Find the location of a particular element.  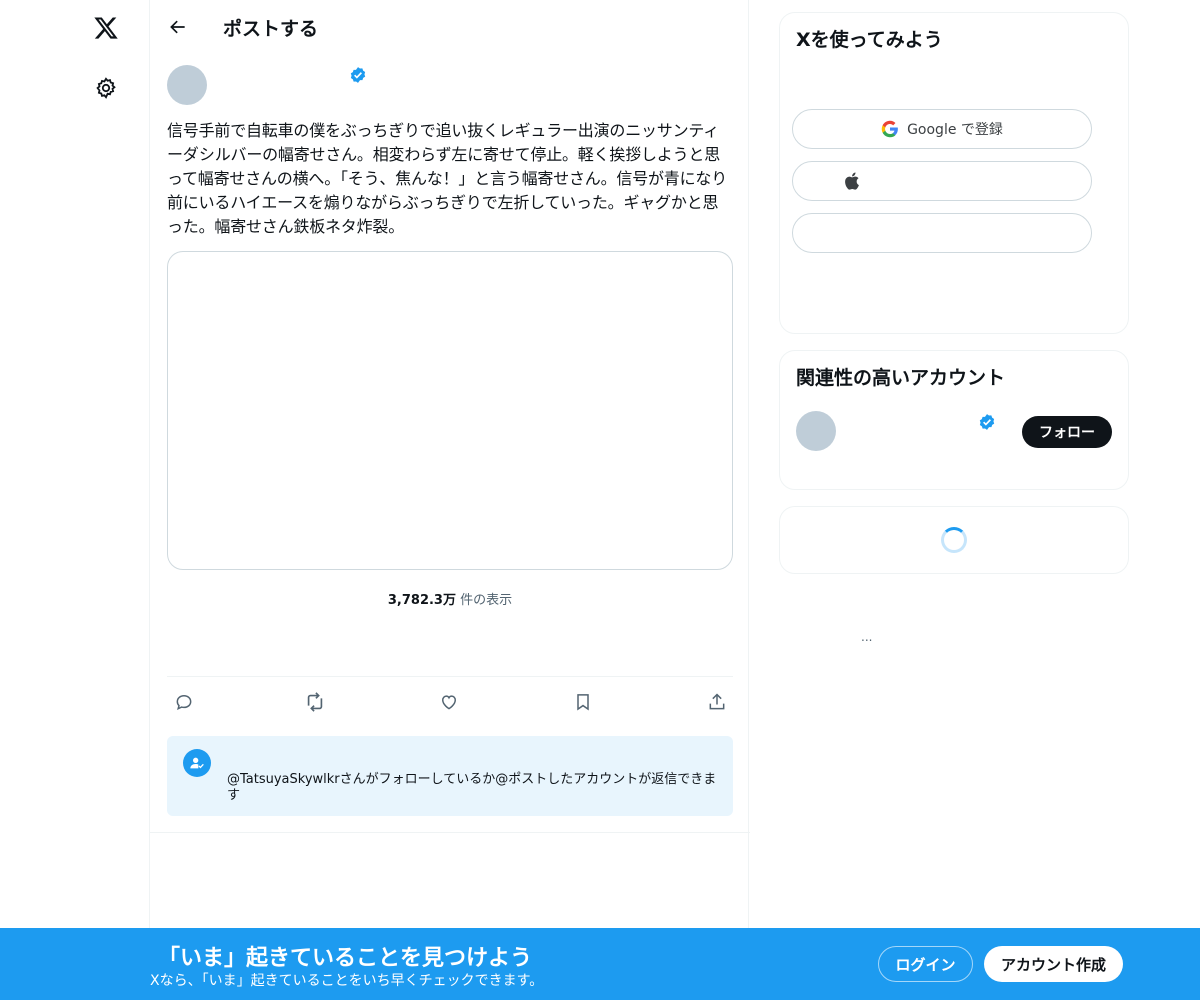

create-account-button: アカウント作成 is located at coordinates (1053, 964).